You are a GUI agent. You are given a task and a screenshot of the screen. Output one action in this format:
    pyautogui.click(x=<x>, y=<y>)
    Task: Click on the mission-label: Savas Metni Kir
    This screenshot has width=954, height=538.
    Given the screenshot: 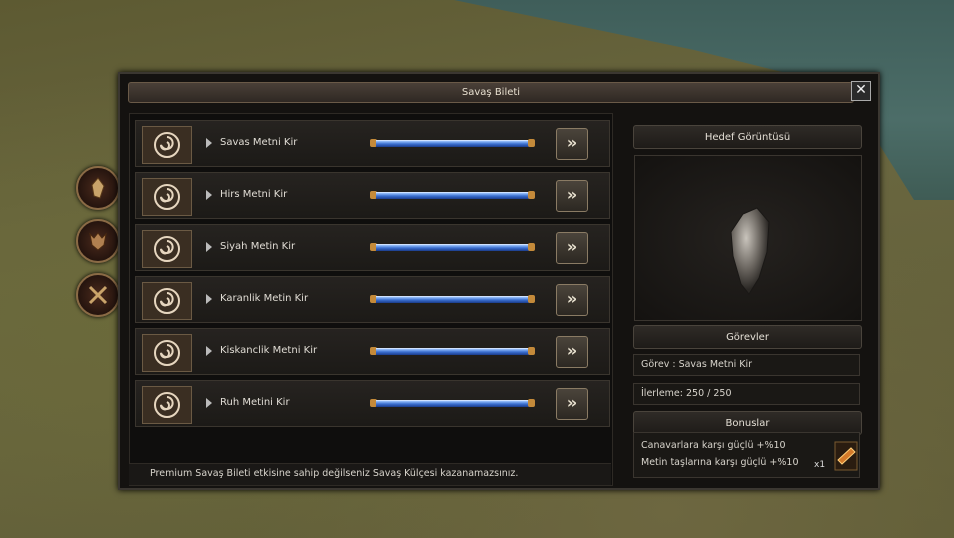 What is the action you would take?
    pyautogui.click(x=259, y=142)
    